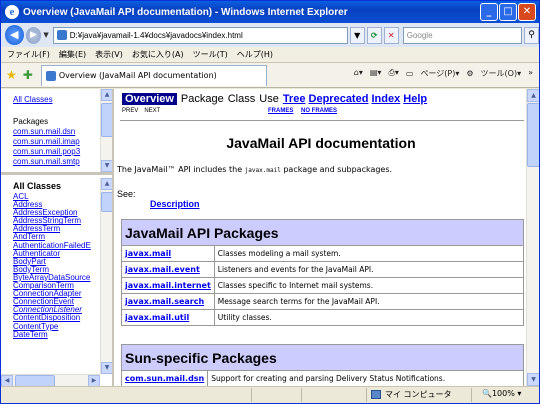 Image resolution: width=540 pixels, height=404 pixels. I want to click on description-link: Description, so click(175, 204).